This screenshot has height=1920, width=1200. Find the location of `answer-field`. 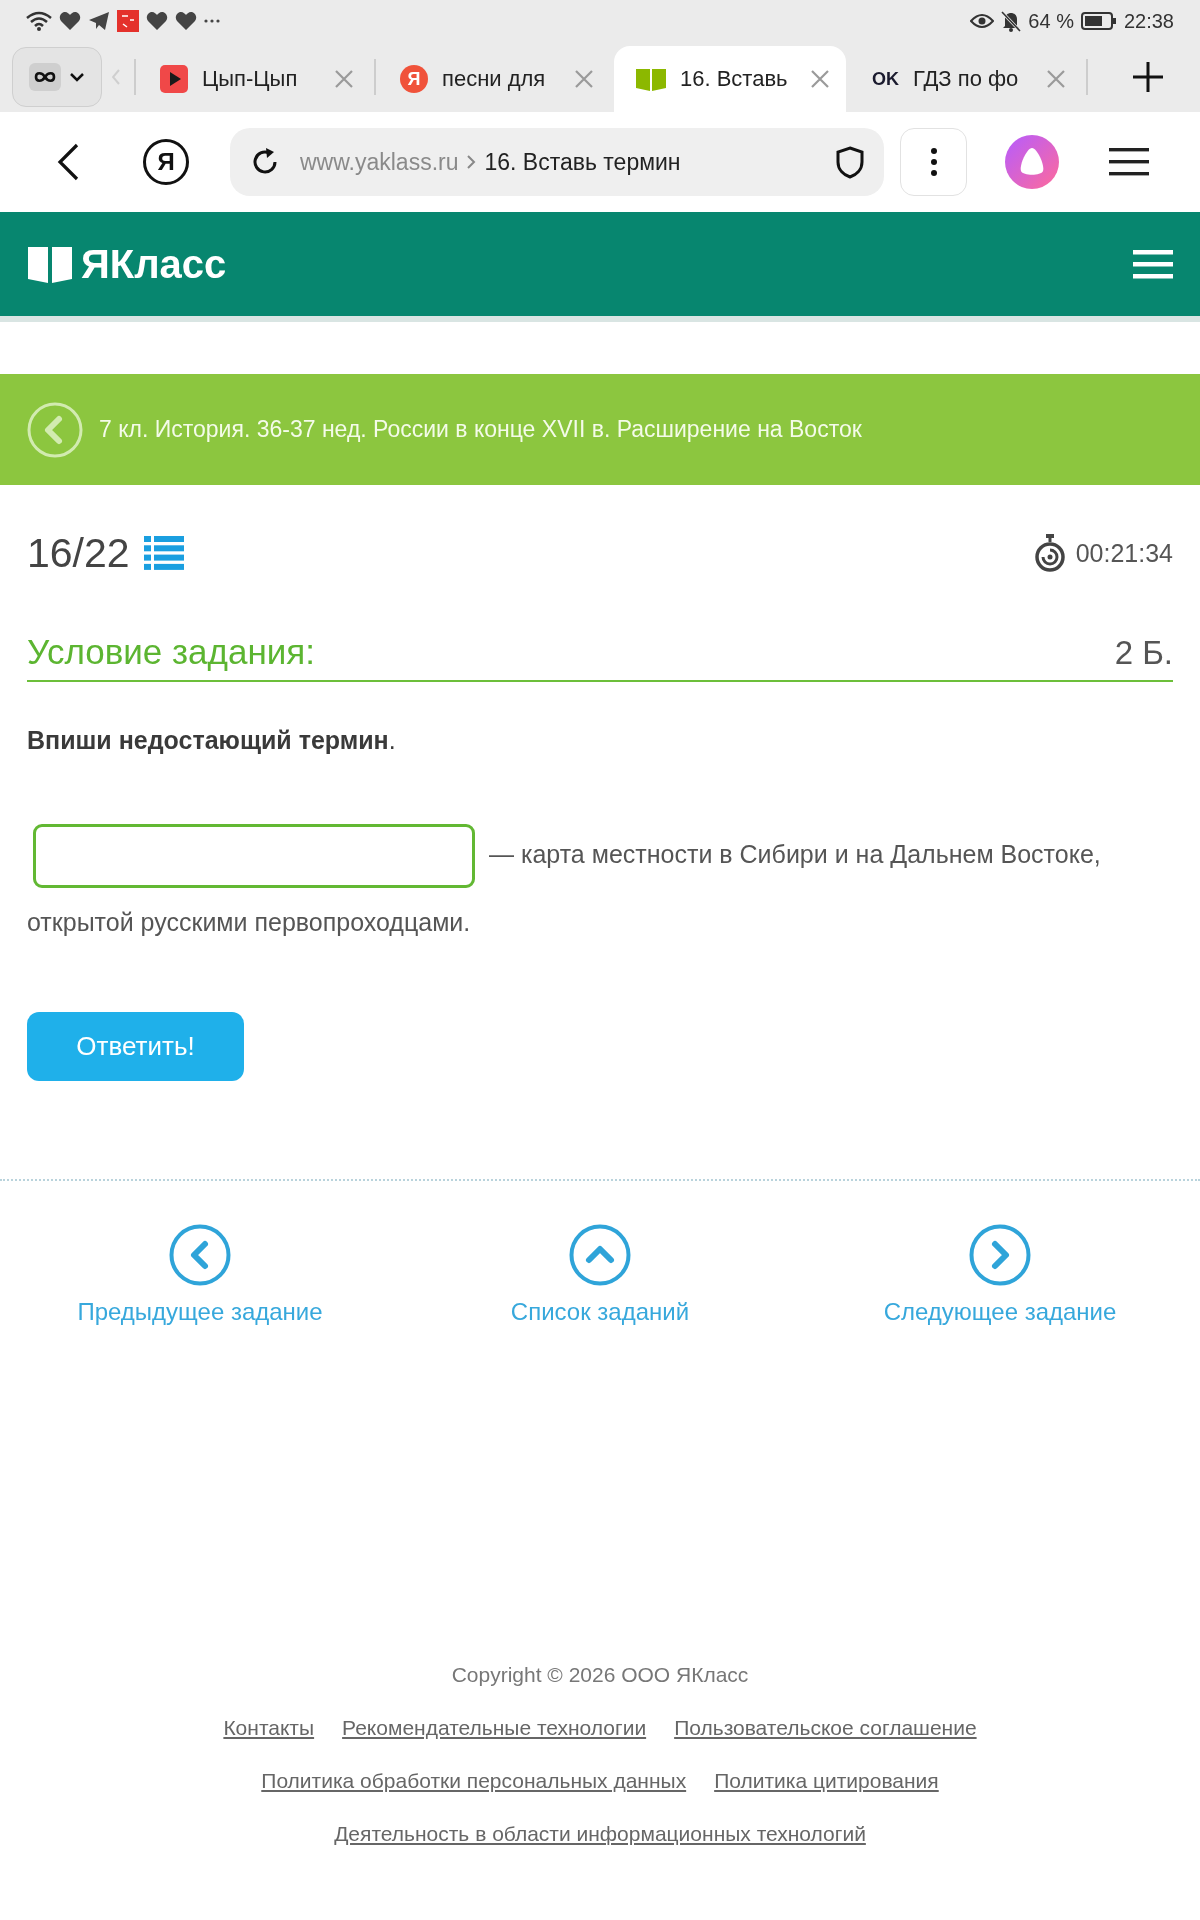

answer-field is located at coordinates (254, 856).